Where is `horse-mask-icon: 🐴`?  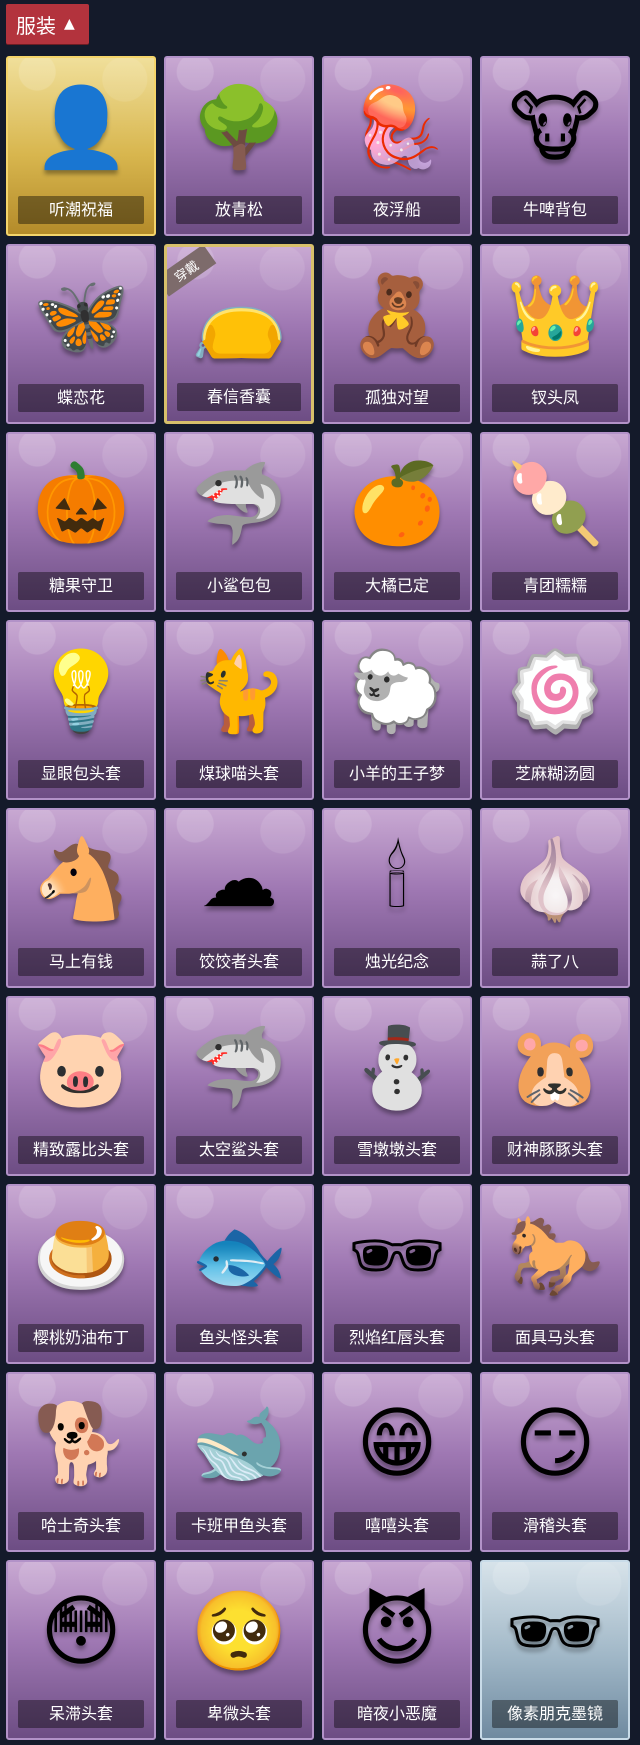 horse-mask-icon: 🐴 is located at coordinates (81, 880).